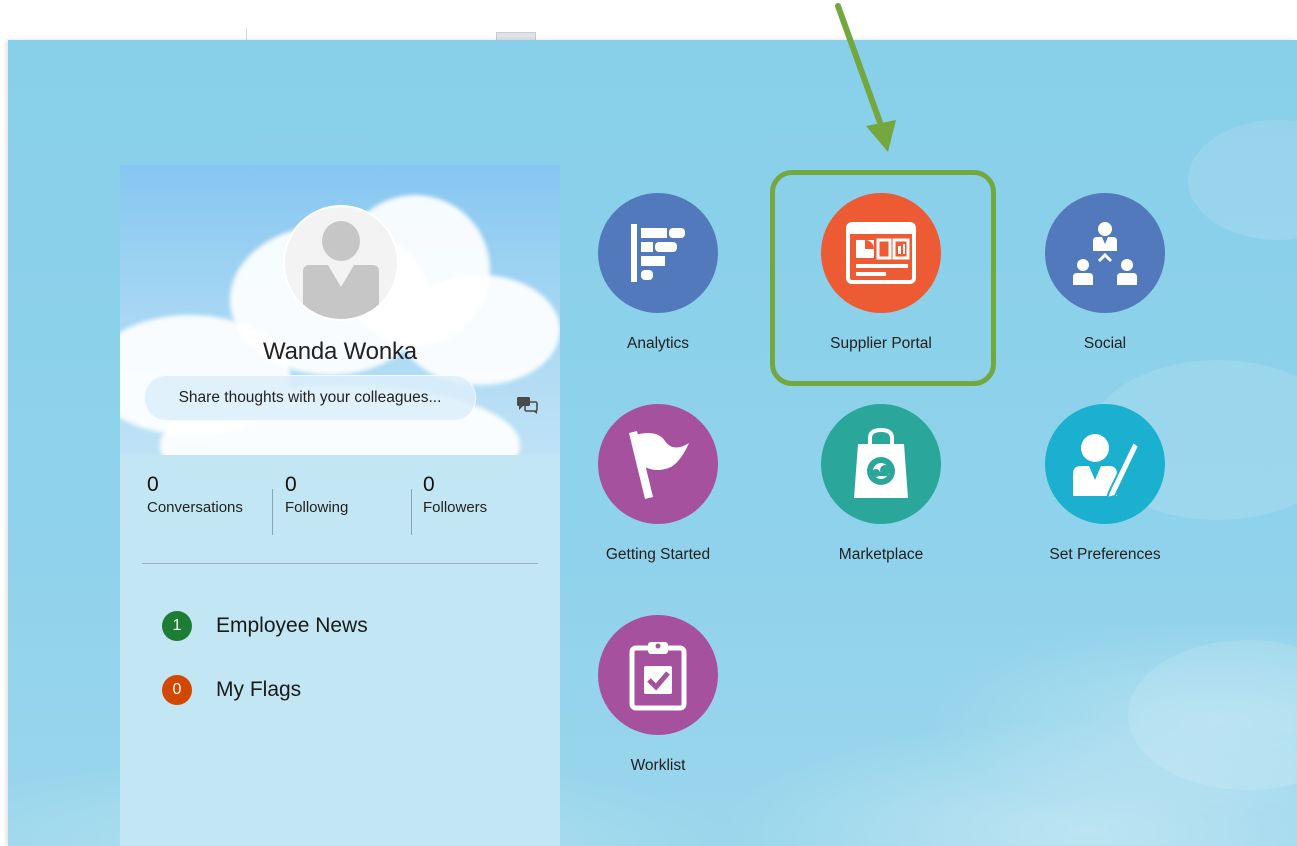 This screenshot has width=1297, height=846. I want to click on app-tile-label: Social, so click(1105, 343).